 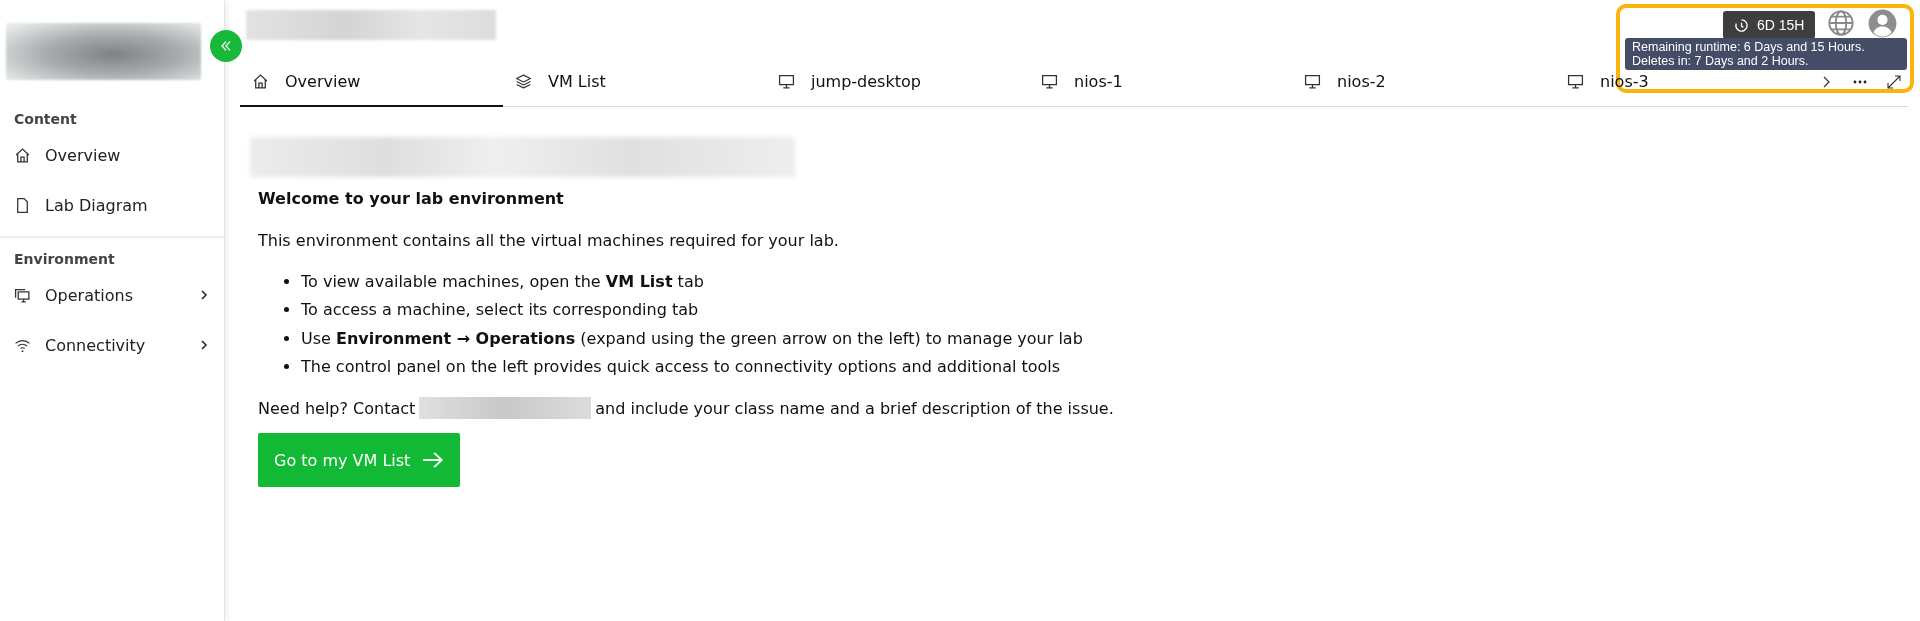 I want to click on sidebar-item: Lab Diagram, so click(x=112, y=205).